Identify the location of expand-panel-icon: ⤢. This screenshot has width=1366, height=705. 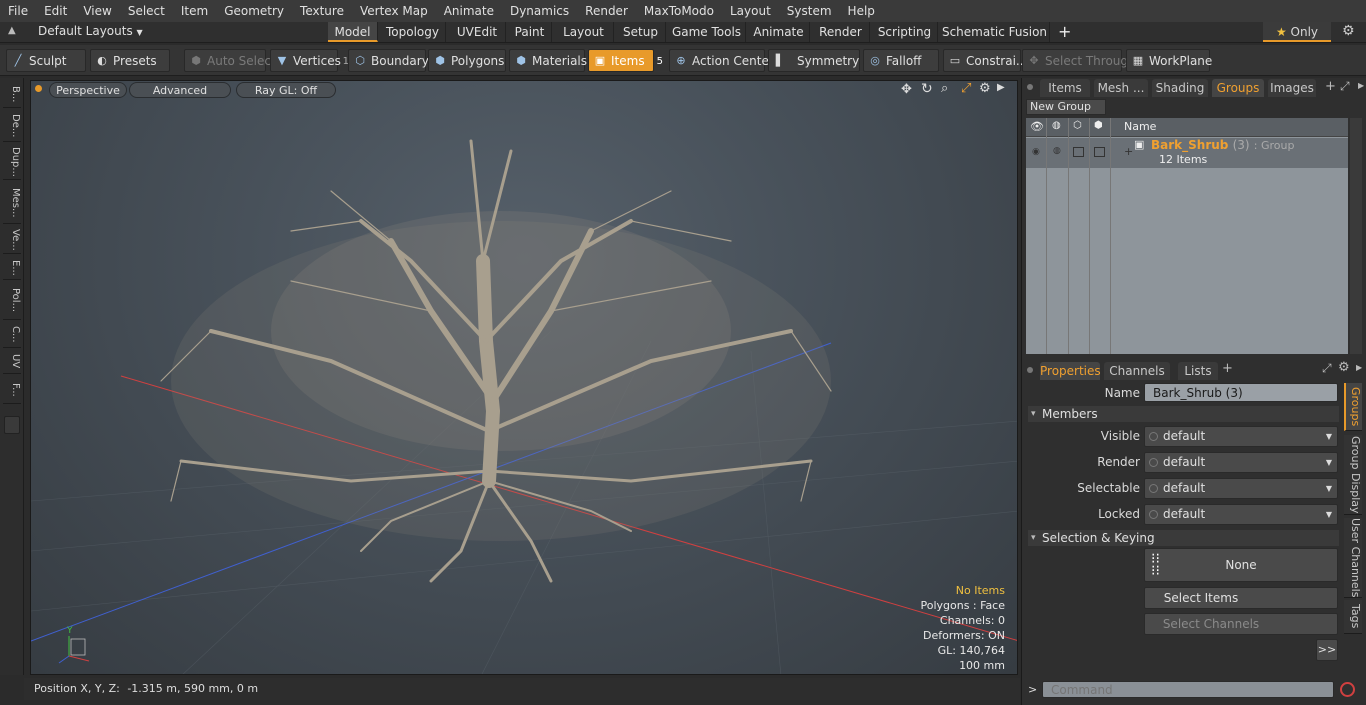
(1345, 86).